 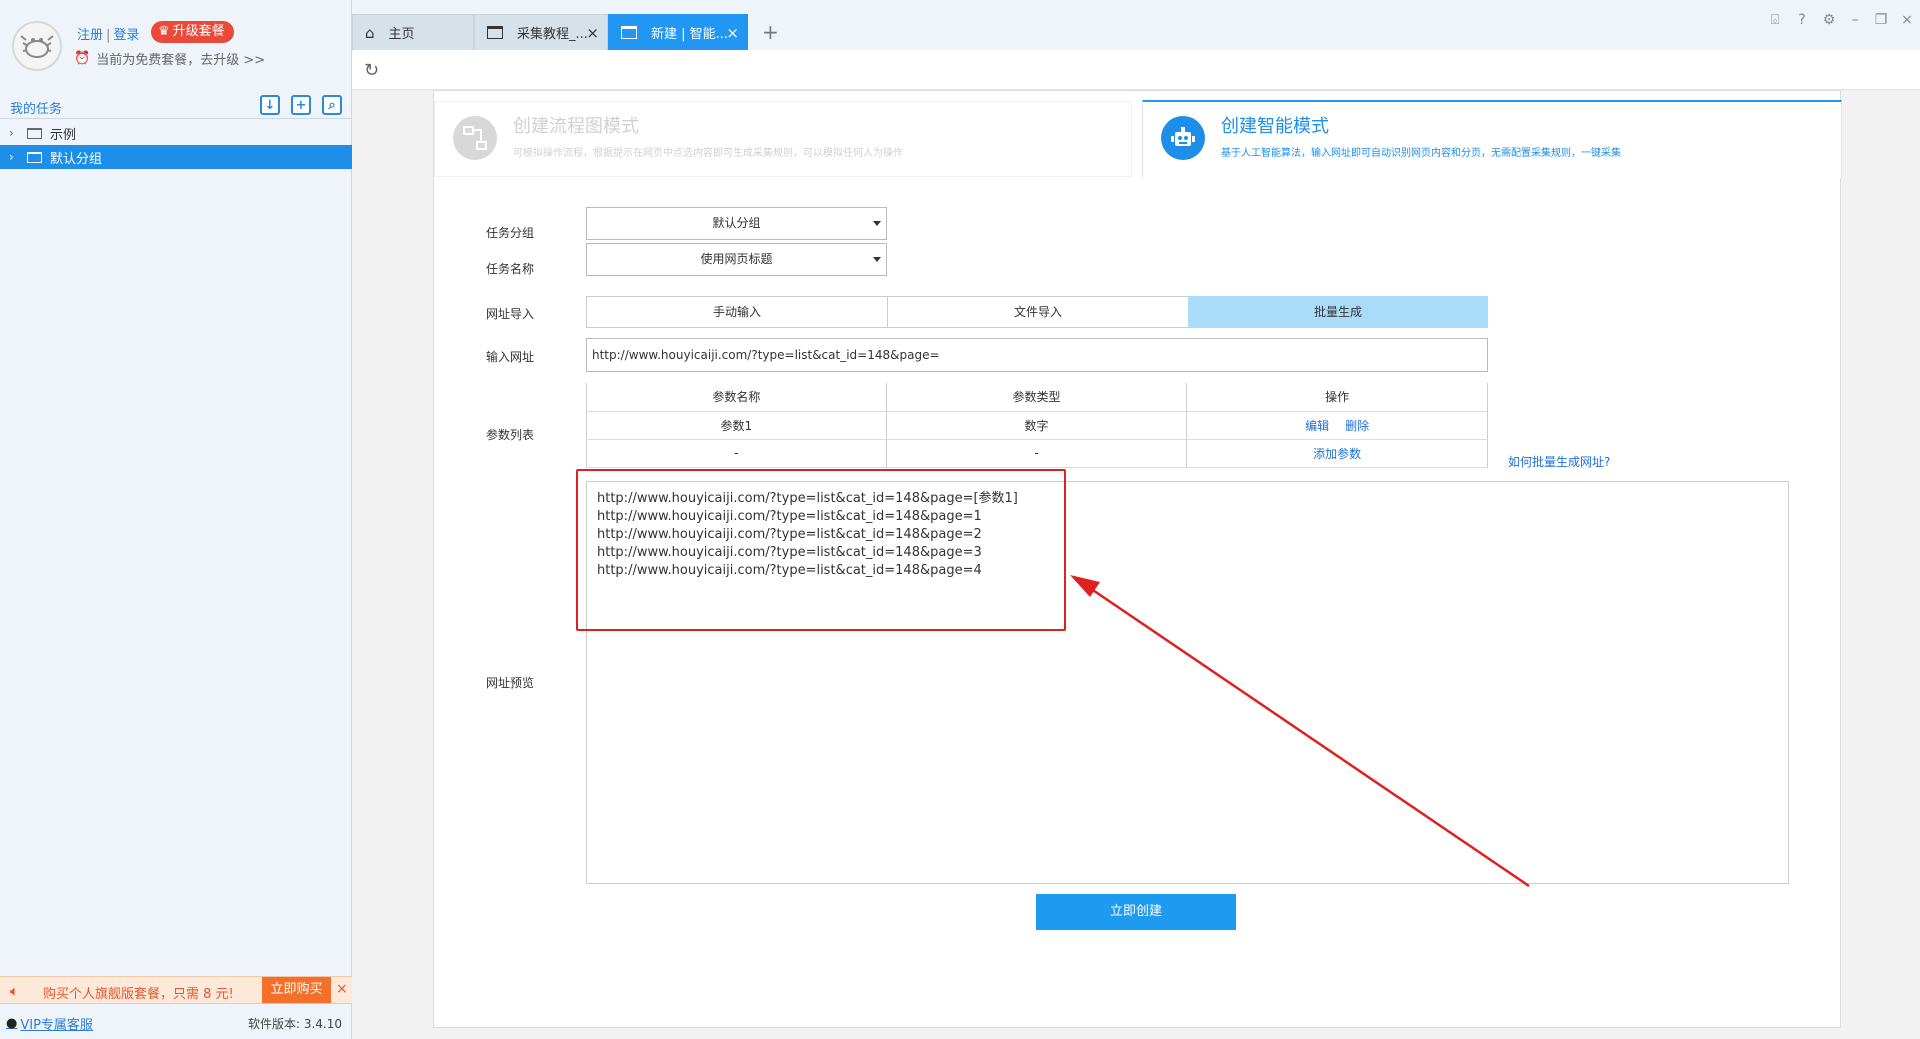 I want to click on batch-generate-option: 批量生成, so click(x=1338, y=312).